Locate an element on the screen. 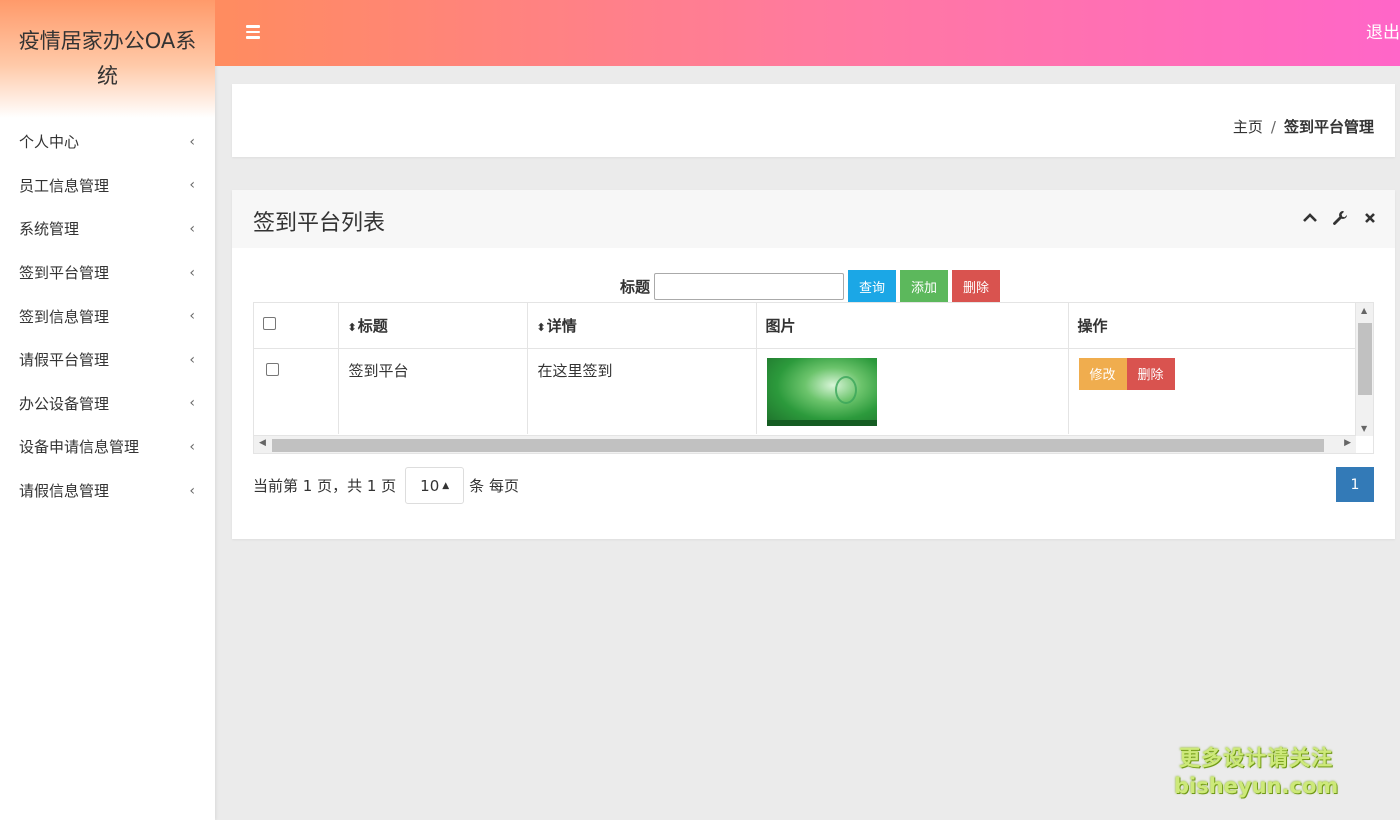 The width and height of the screenshot is (1400, 820). column-label: 操作 is located at coordinates (1092, 325).